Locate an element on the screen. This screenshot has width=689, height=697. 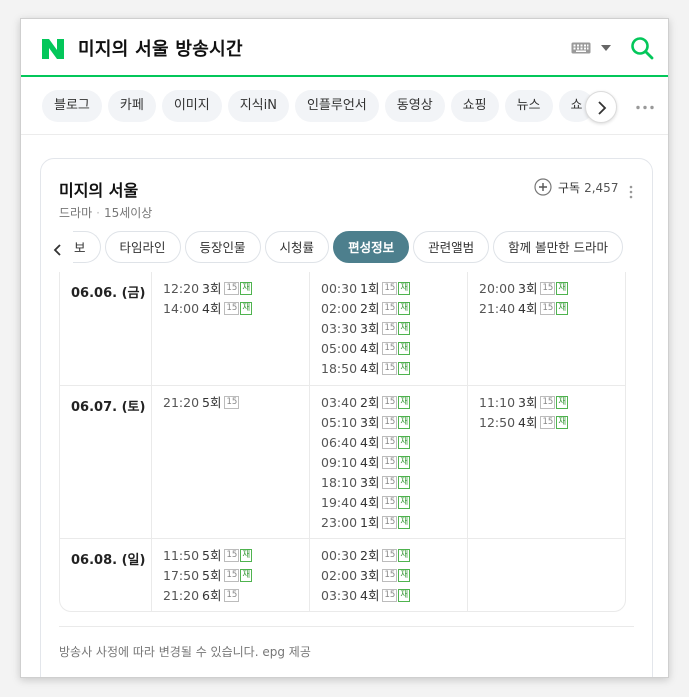
tab-shopping: 쇼핑 is located at coordinates (474, 106).